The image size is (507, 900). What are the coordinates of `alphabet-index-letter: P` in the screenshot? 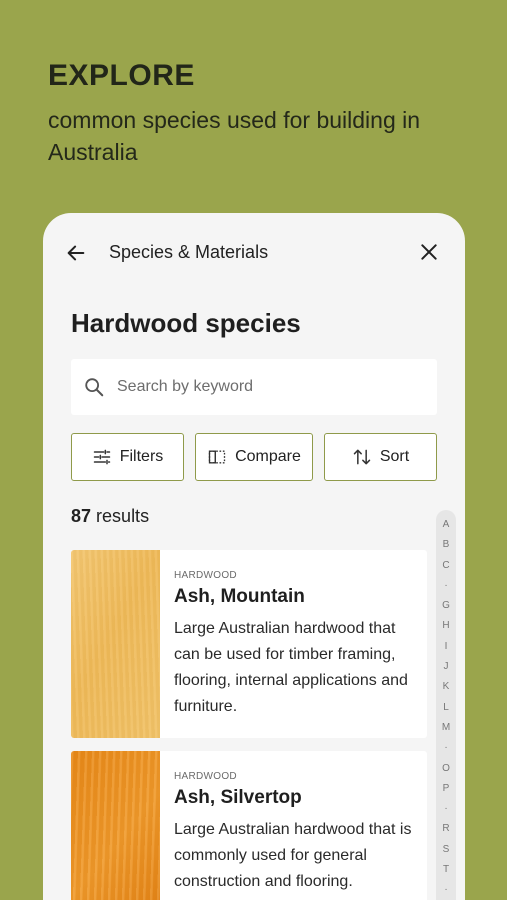 It's located at (446, 789).